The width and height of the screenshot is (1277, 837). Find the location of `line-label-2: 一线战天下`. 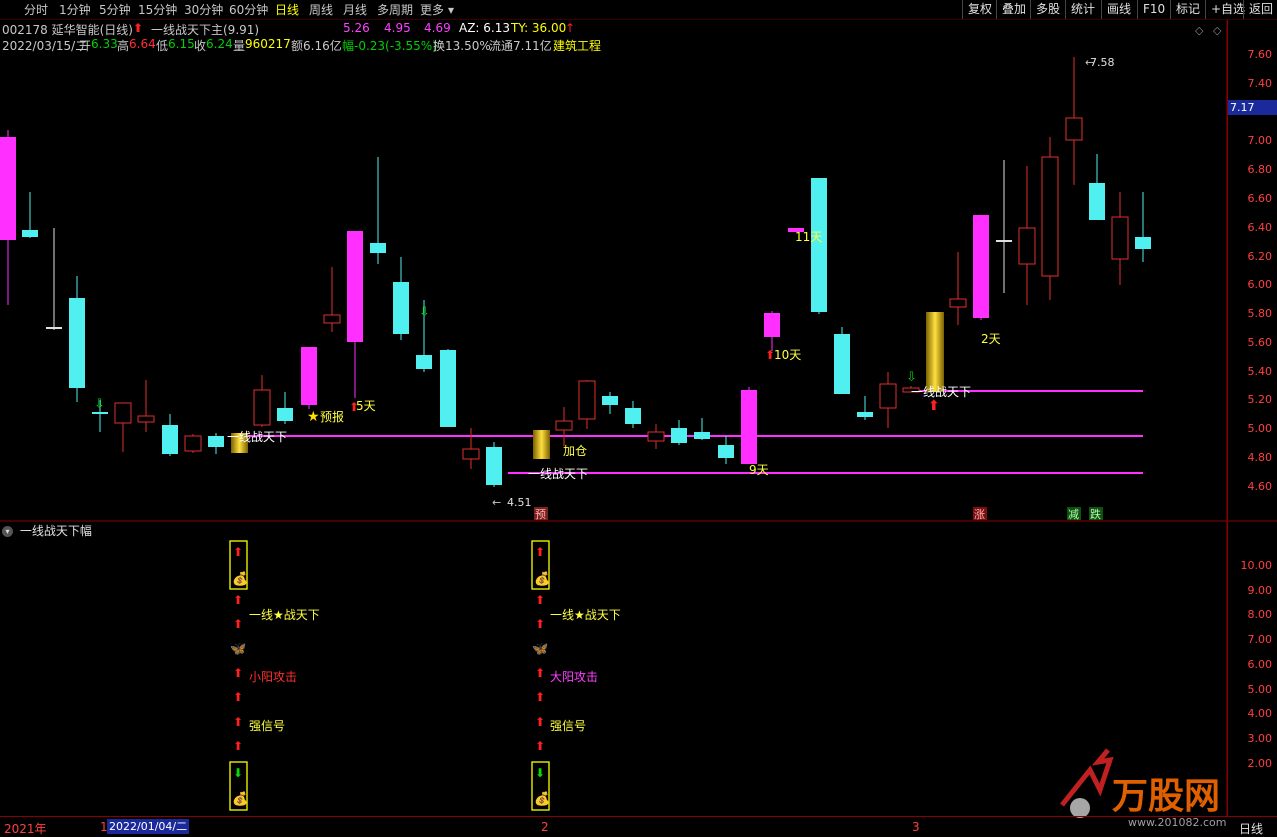

line-label-2: 一线战天下 is located at coordinates (558, 474).